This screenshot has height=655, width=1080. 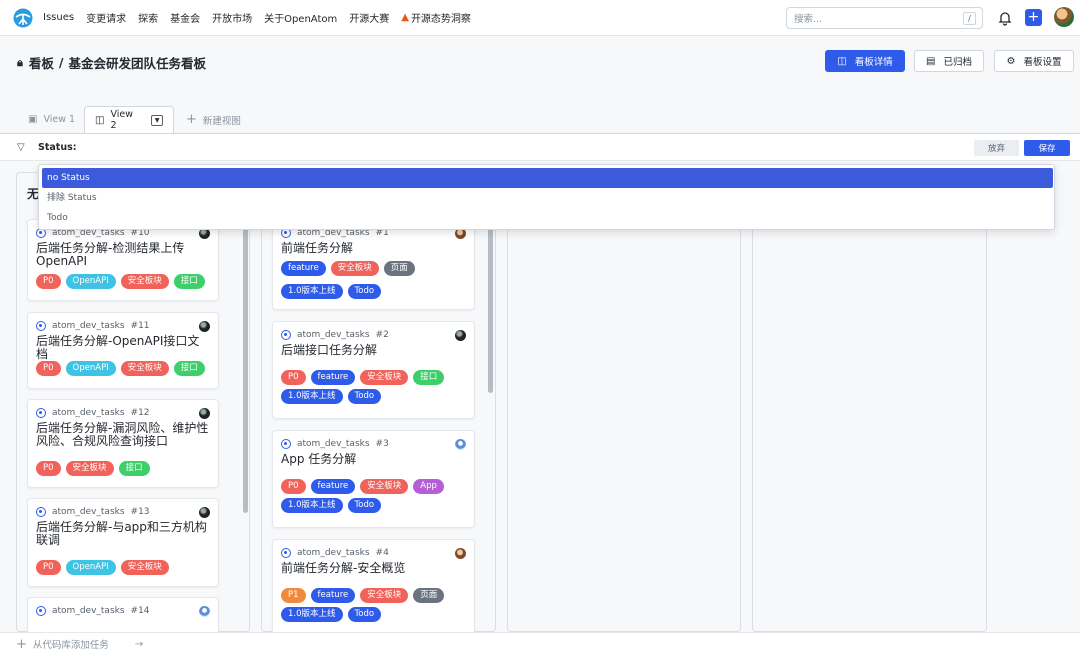 What do you see at coordinates (106, 17) in the screenshot?
I see `nav-change-requests: 变更请求` at bounding box center [106, 17].